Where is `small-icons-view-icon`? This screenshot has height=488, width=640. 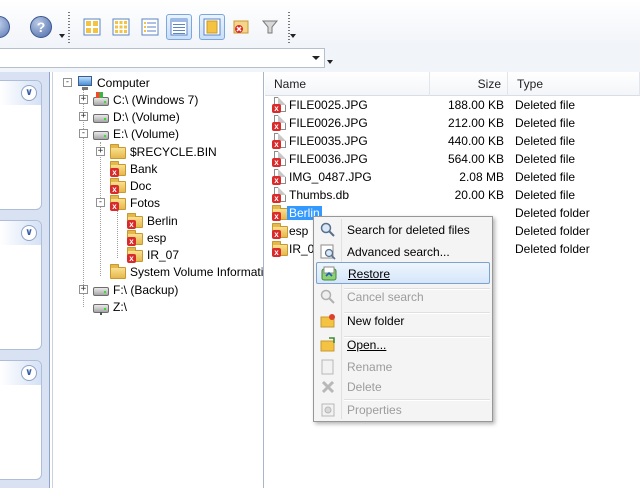
small-icons-view-icon is located at coordinates (121, 27).